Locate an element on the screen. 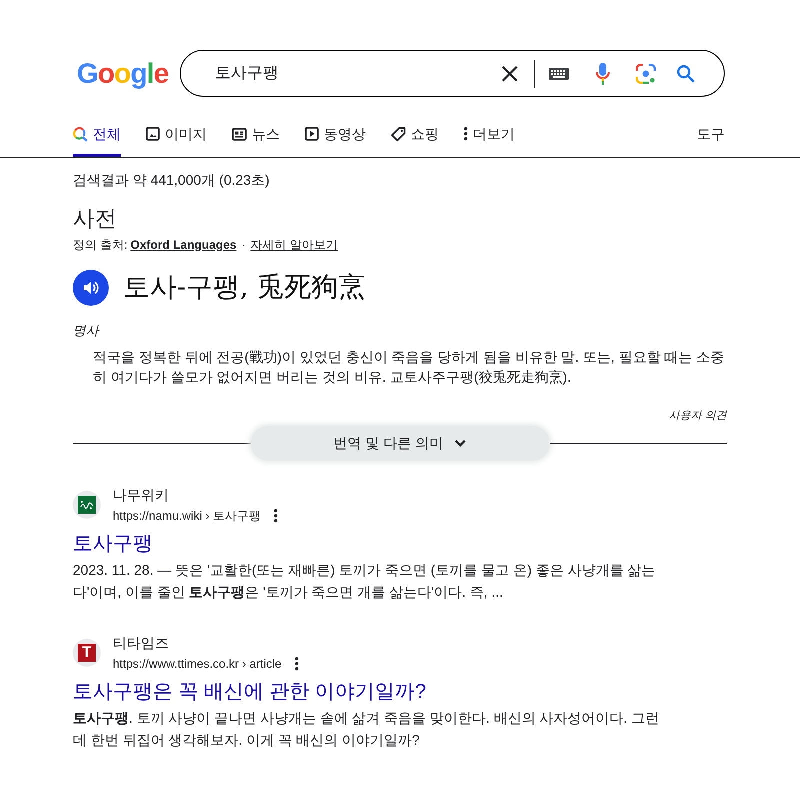 The height and width of the screenshot is (800, 800). favicon-icon: T is located at coordinates (87, 653).